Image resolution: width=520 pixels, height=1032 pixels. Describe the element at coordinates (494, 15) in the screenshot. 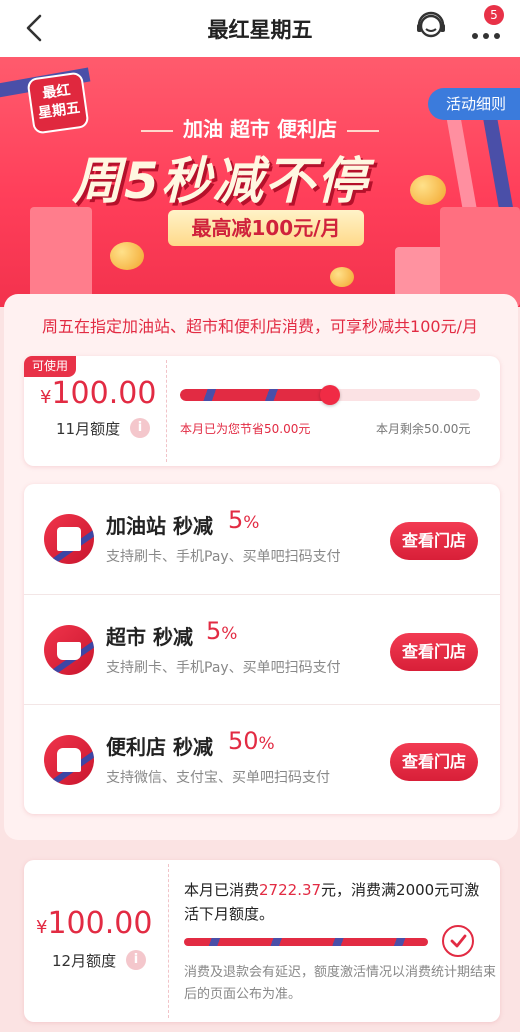

I see `notification-badge: 5` at that location.